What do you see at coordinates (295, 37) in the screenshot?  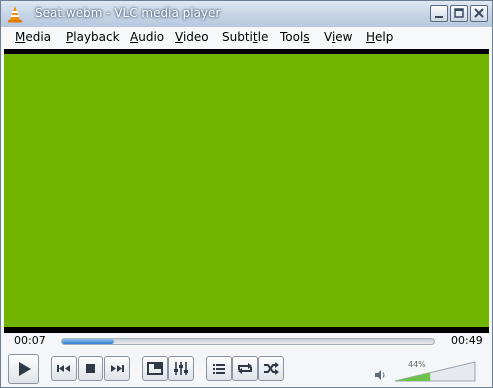 I see `menu-tools: Tools` at bounding box center [295, 37].